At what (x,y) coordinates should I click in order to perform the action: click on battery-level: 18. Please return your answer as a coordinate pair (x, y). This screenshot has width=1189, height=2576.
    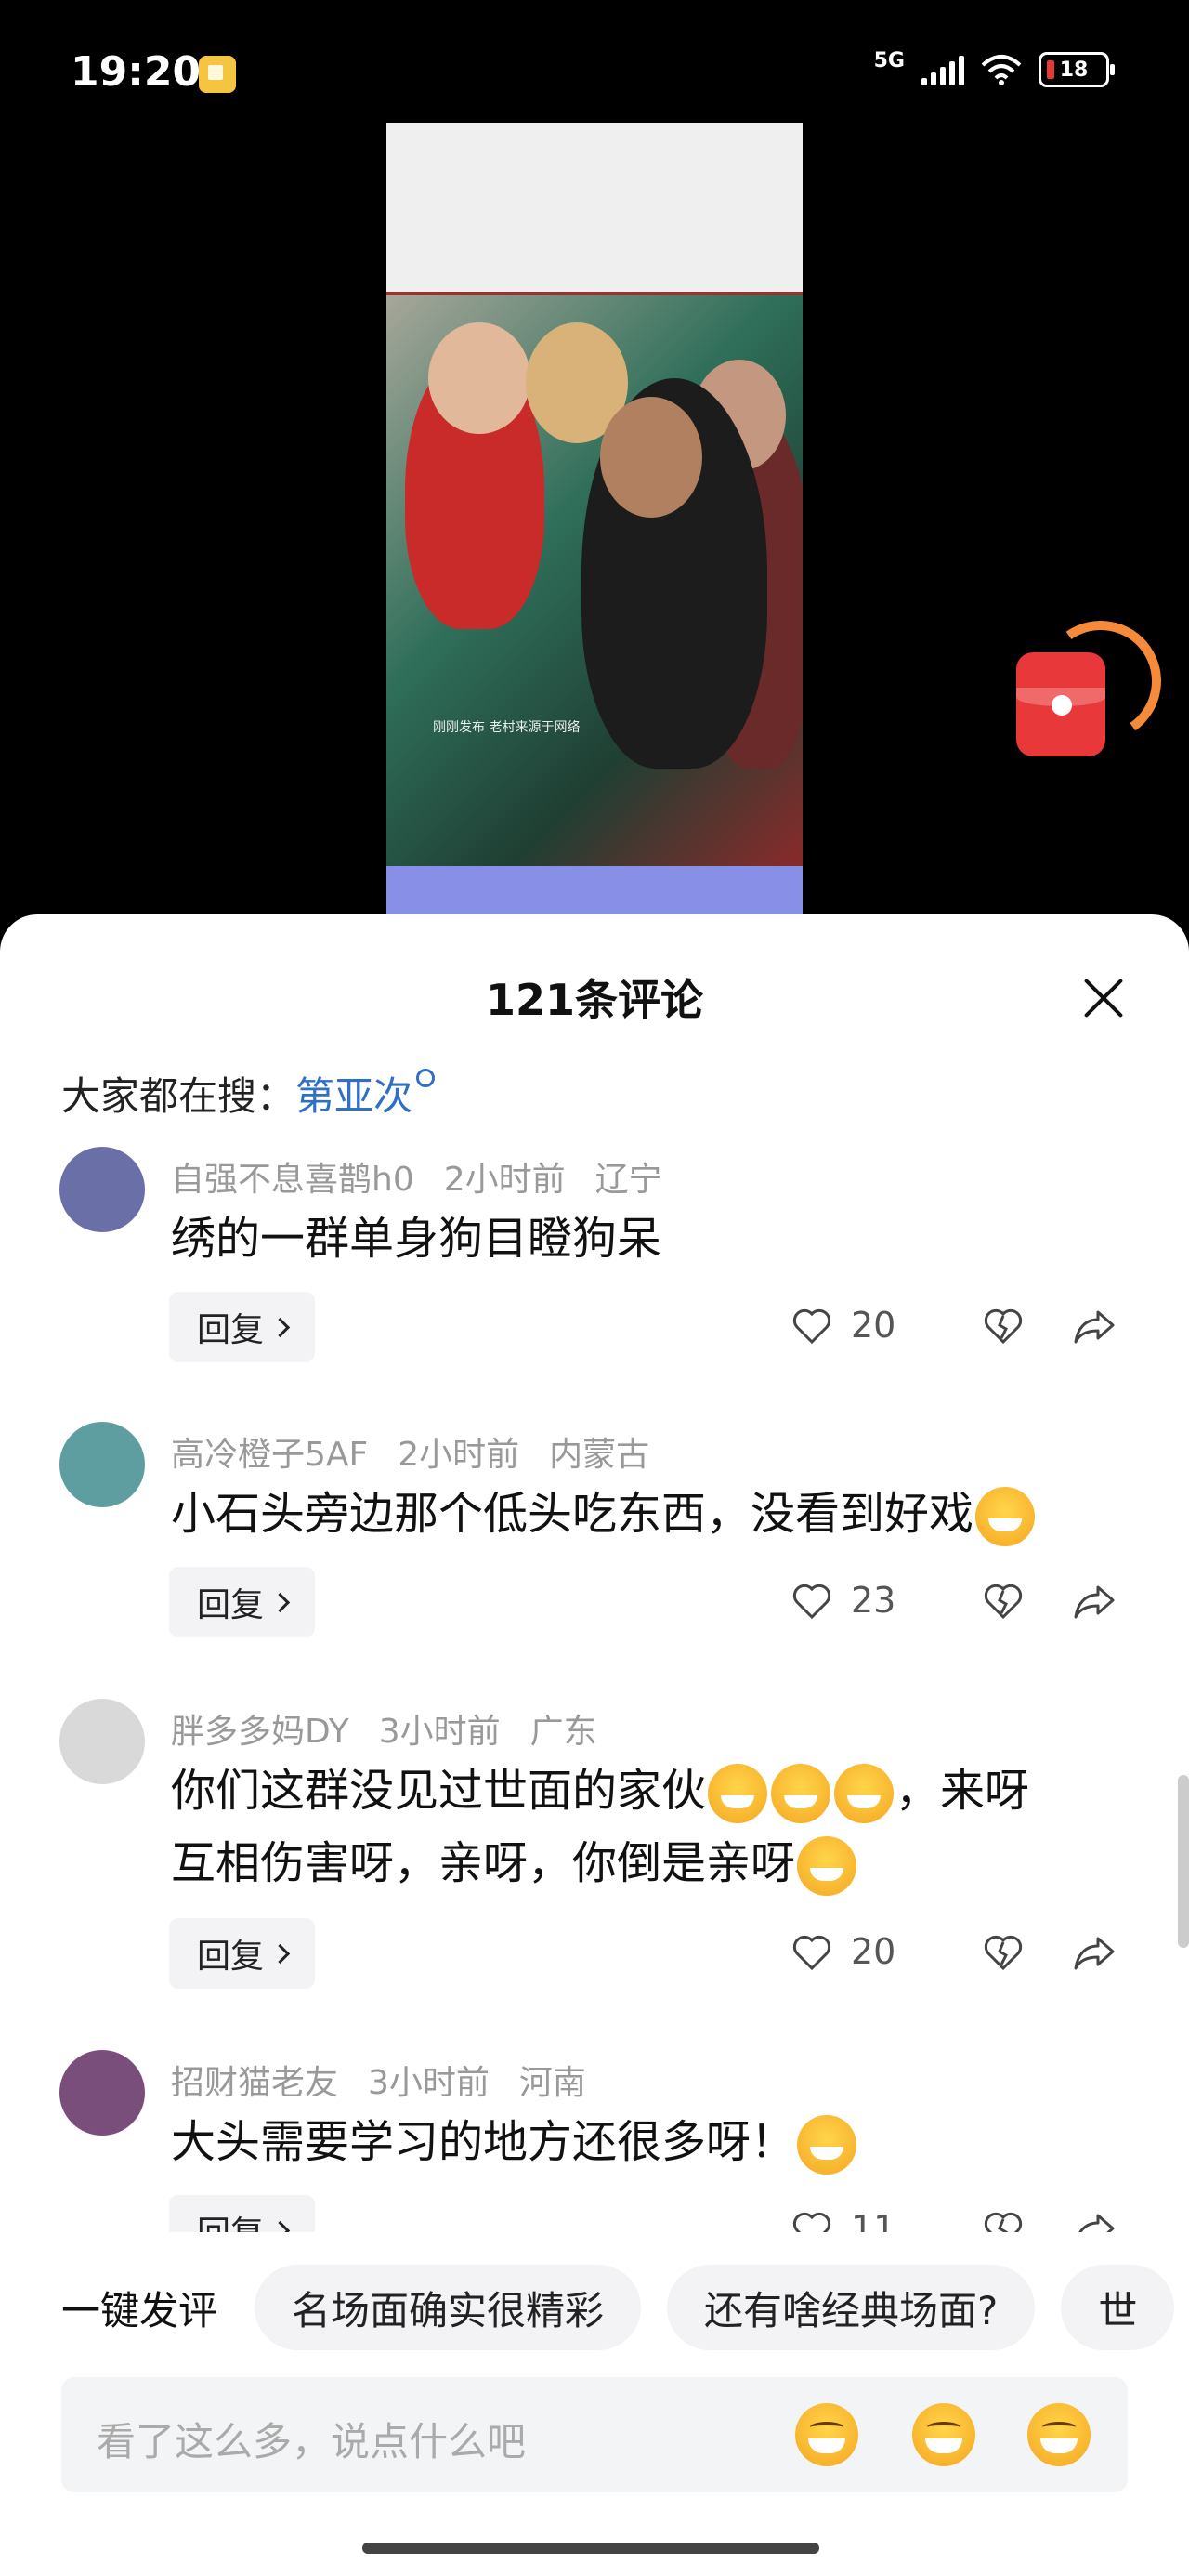
    Looking at the image, I should click on (1074, 70).